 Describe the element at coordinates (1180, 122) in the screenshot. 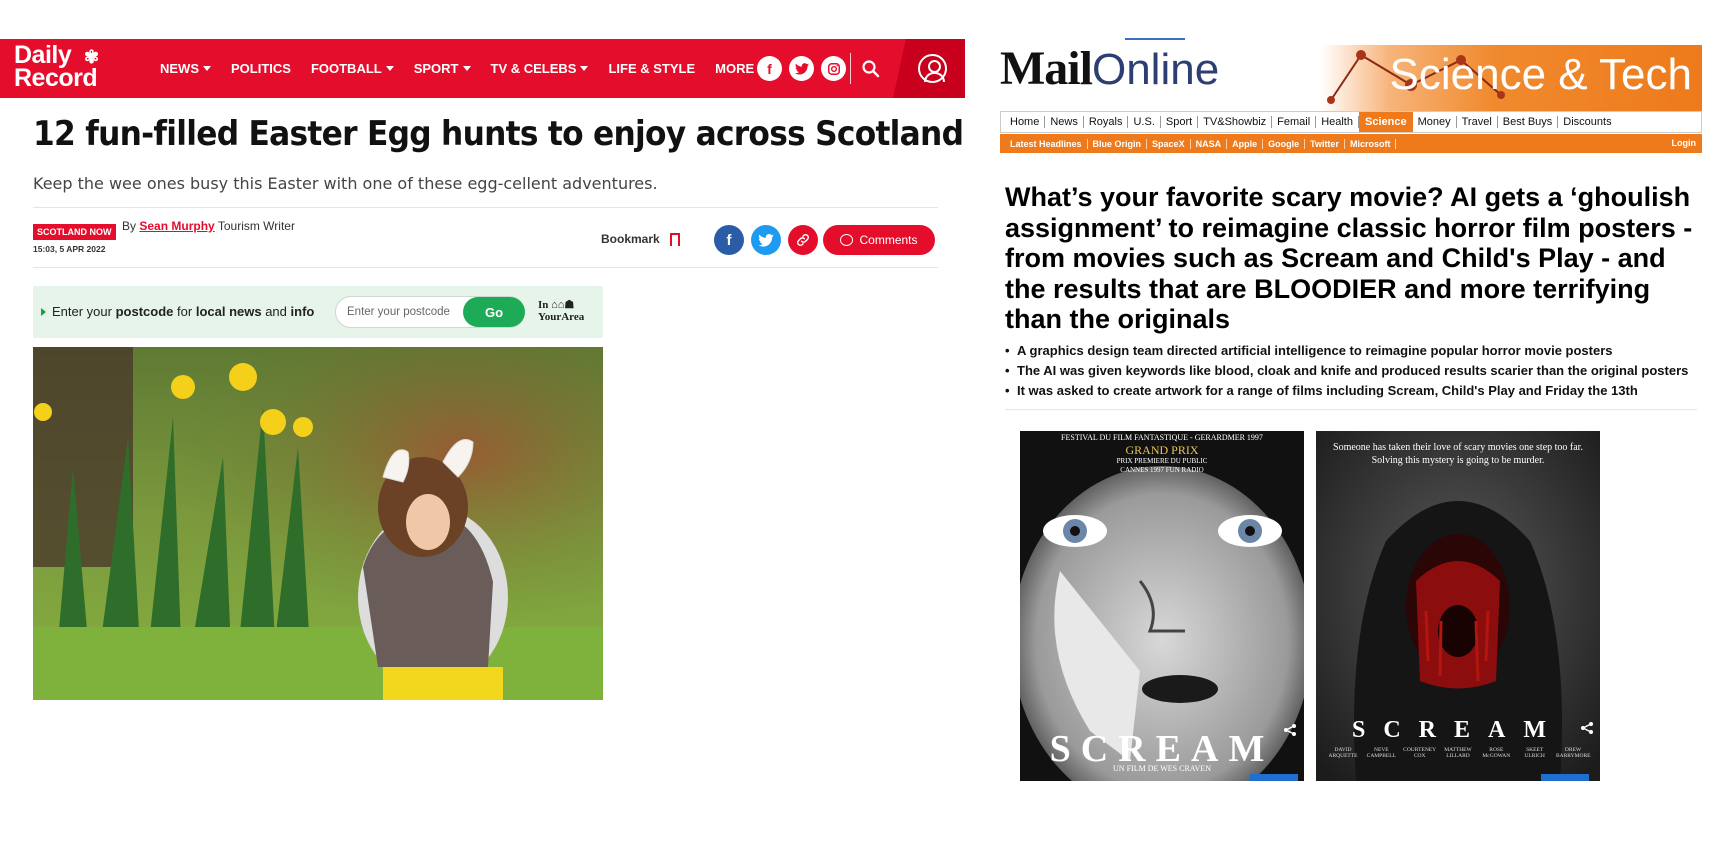

I see `nav-item-sport: Sport` at that location.